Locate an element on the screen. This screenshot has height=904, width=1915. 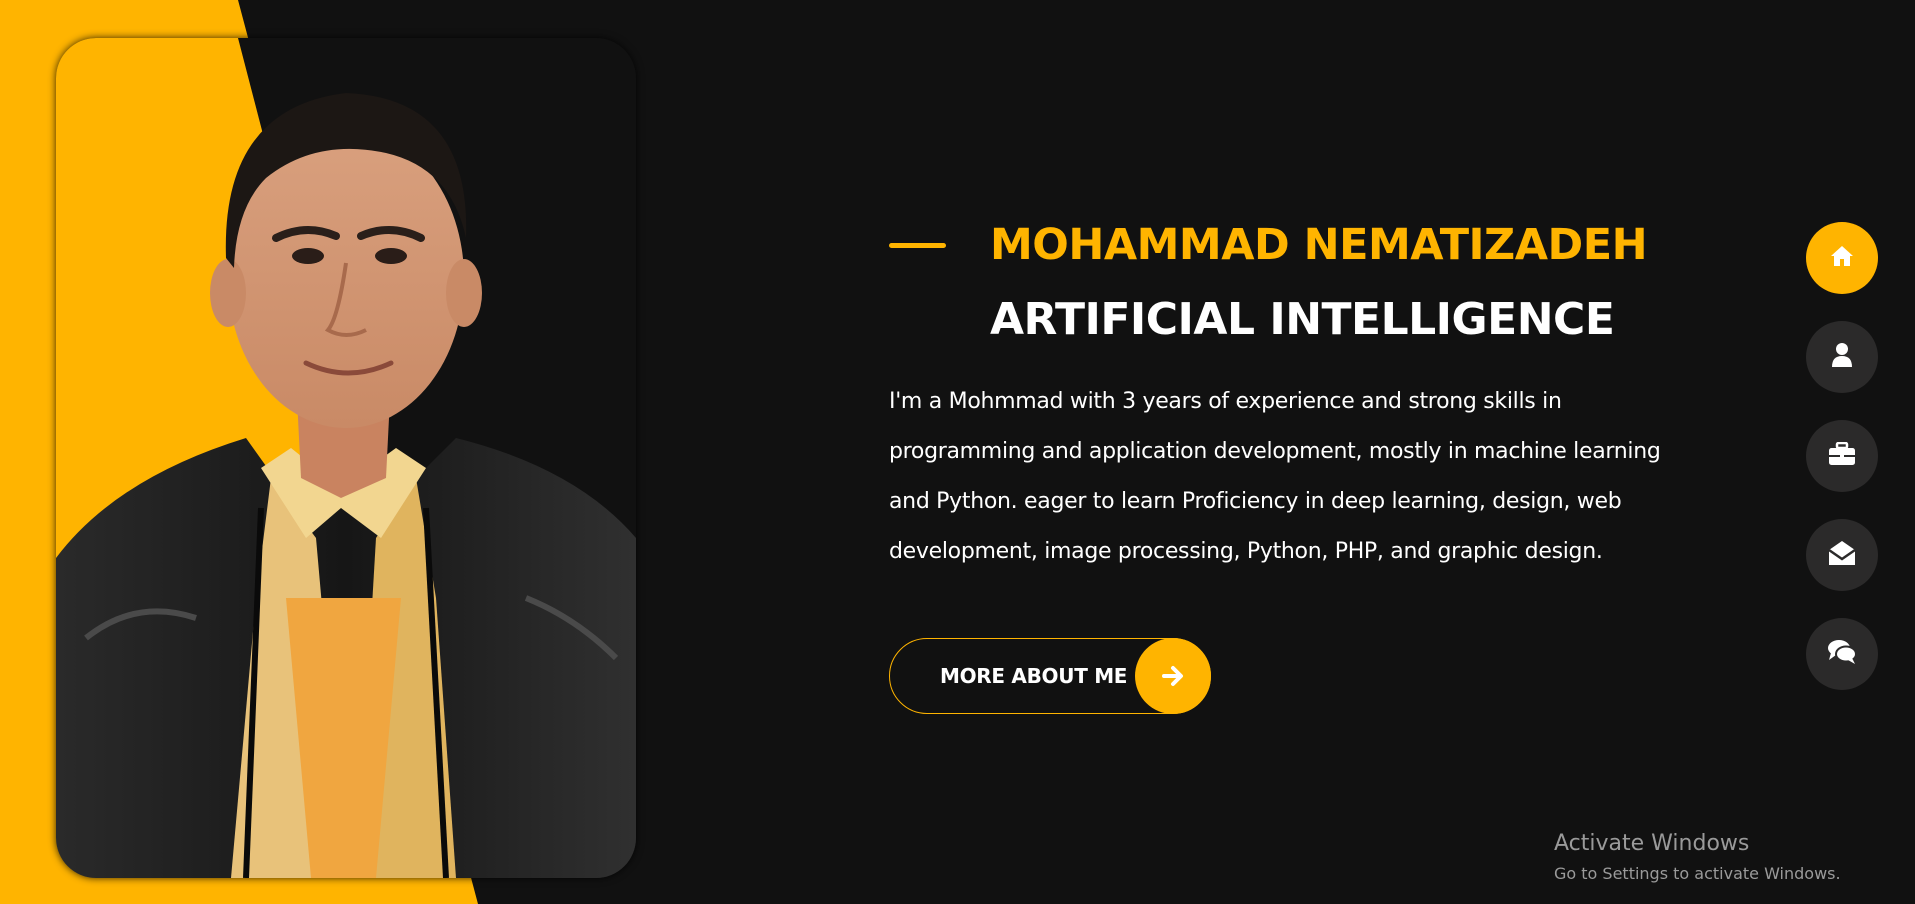
arrow-right-icon is located at coordinates (1173, 676).